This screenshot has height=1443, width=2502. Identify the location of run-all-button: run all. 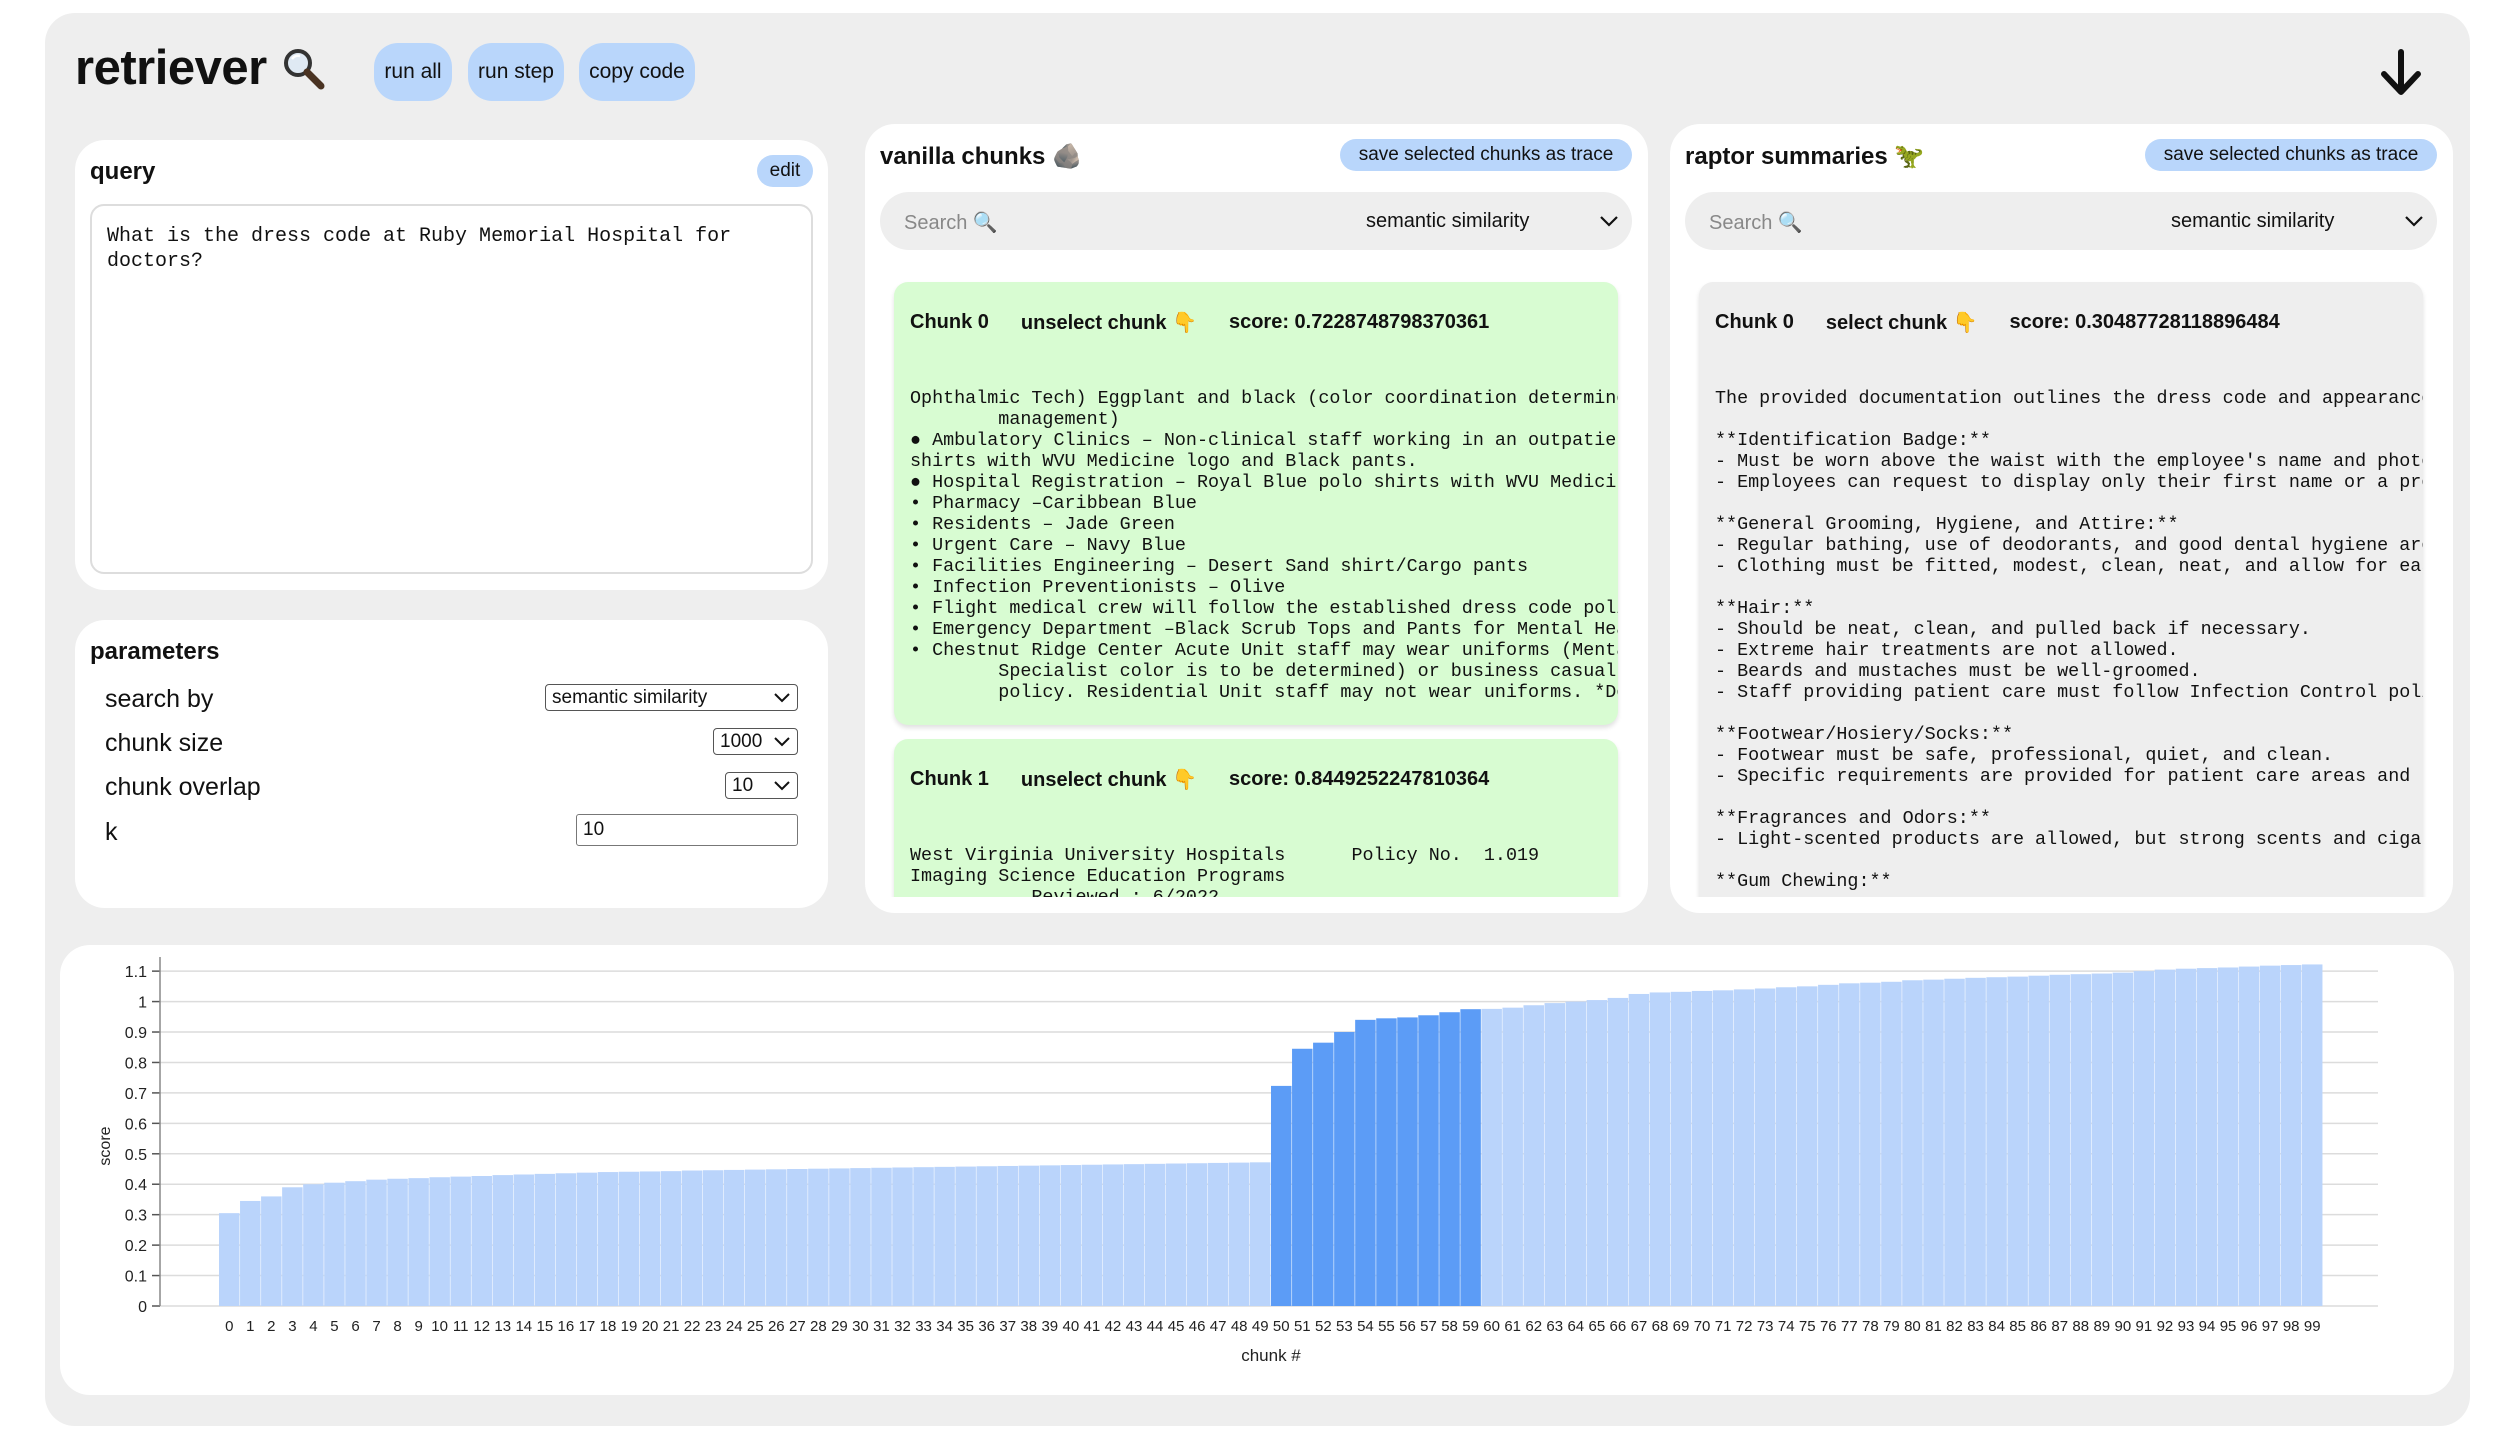
(413, 72).